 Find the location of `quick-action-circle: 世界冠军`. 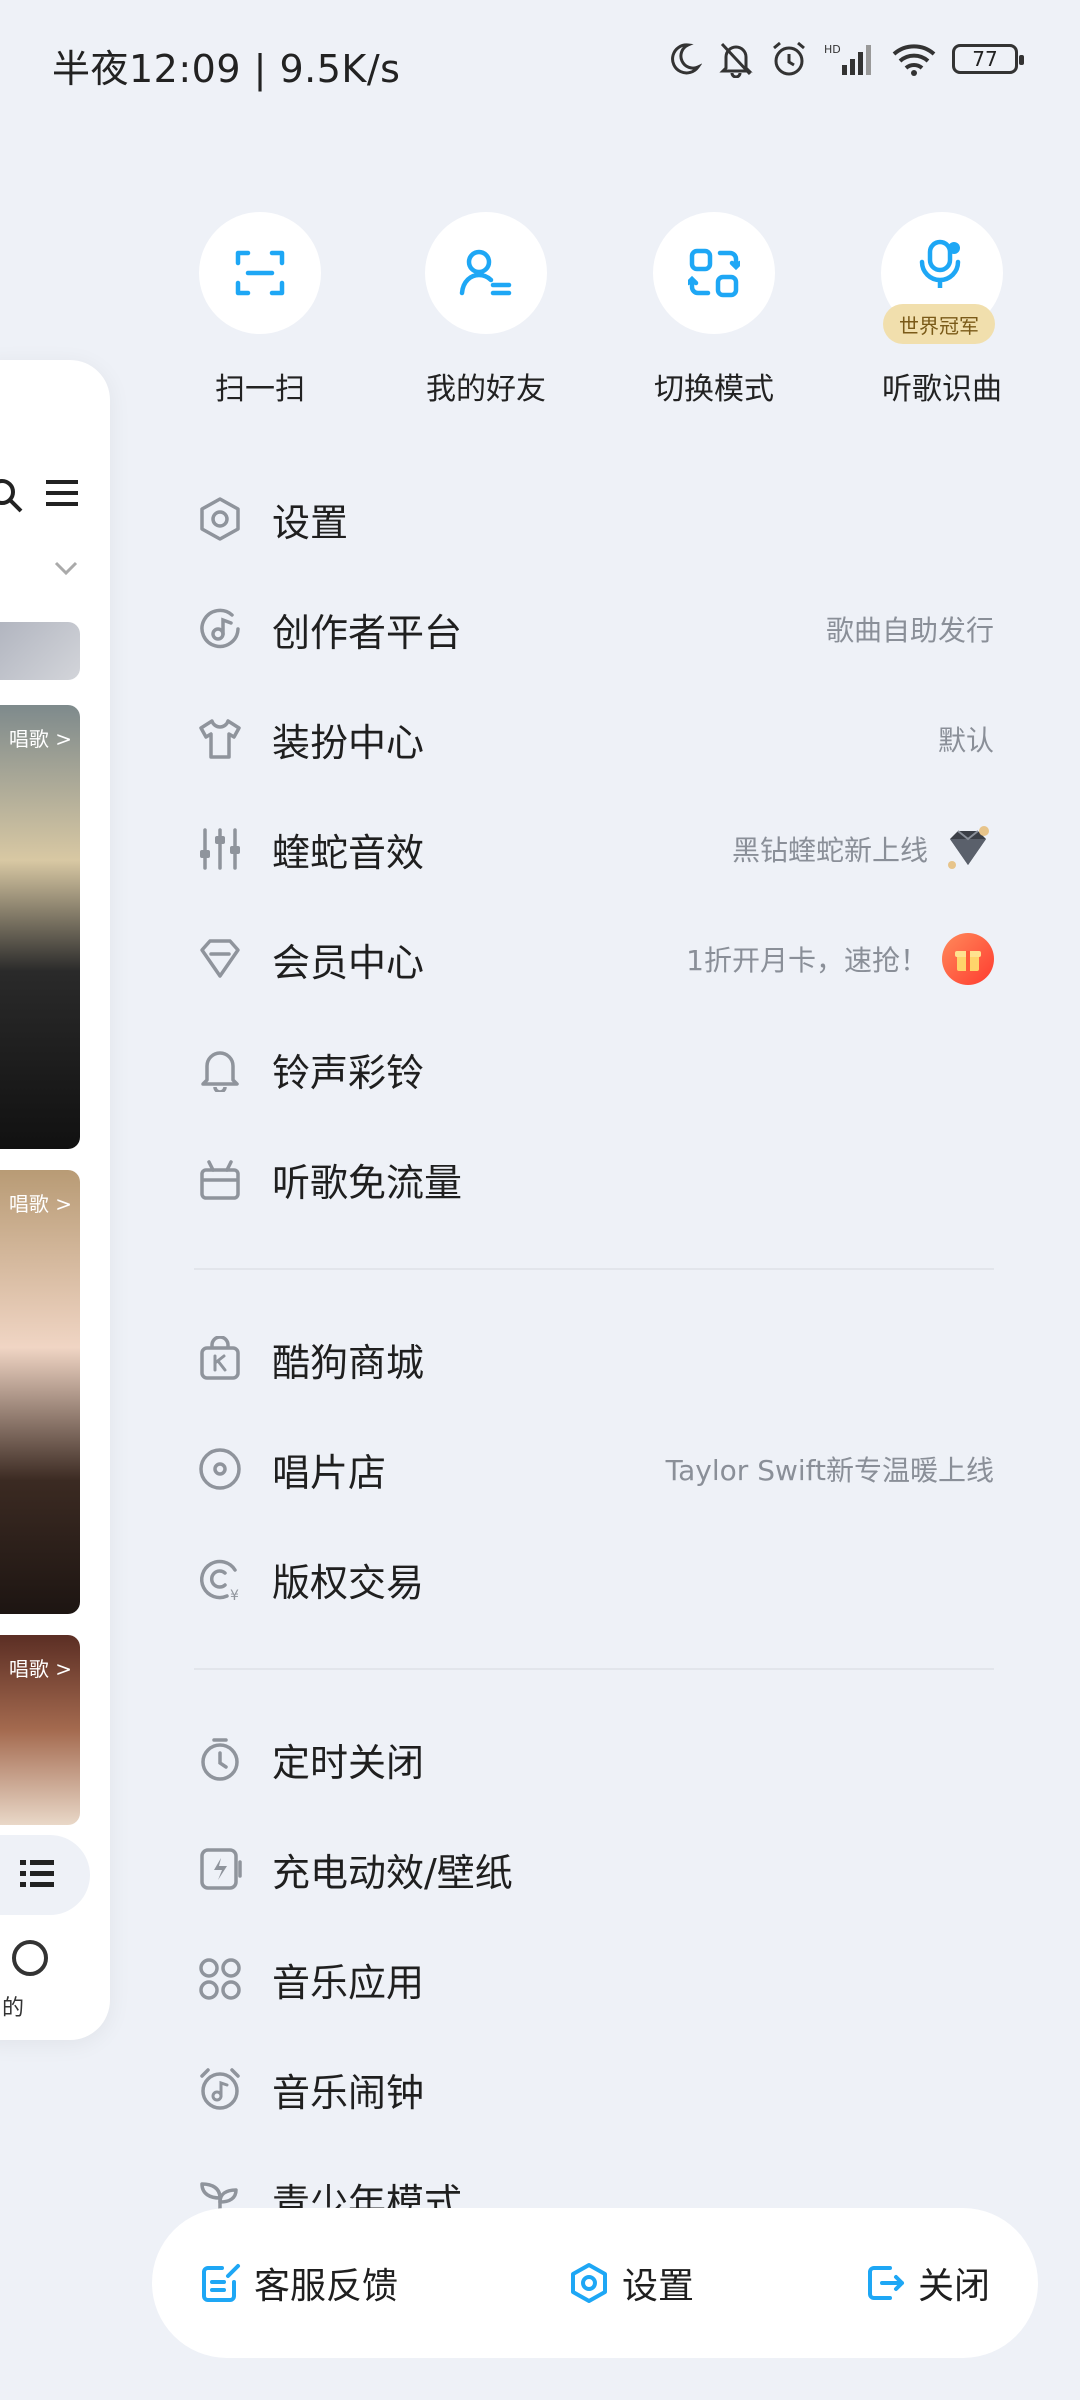

quick-action-circle: 世界冠军 is located at coordinates (942, 278).